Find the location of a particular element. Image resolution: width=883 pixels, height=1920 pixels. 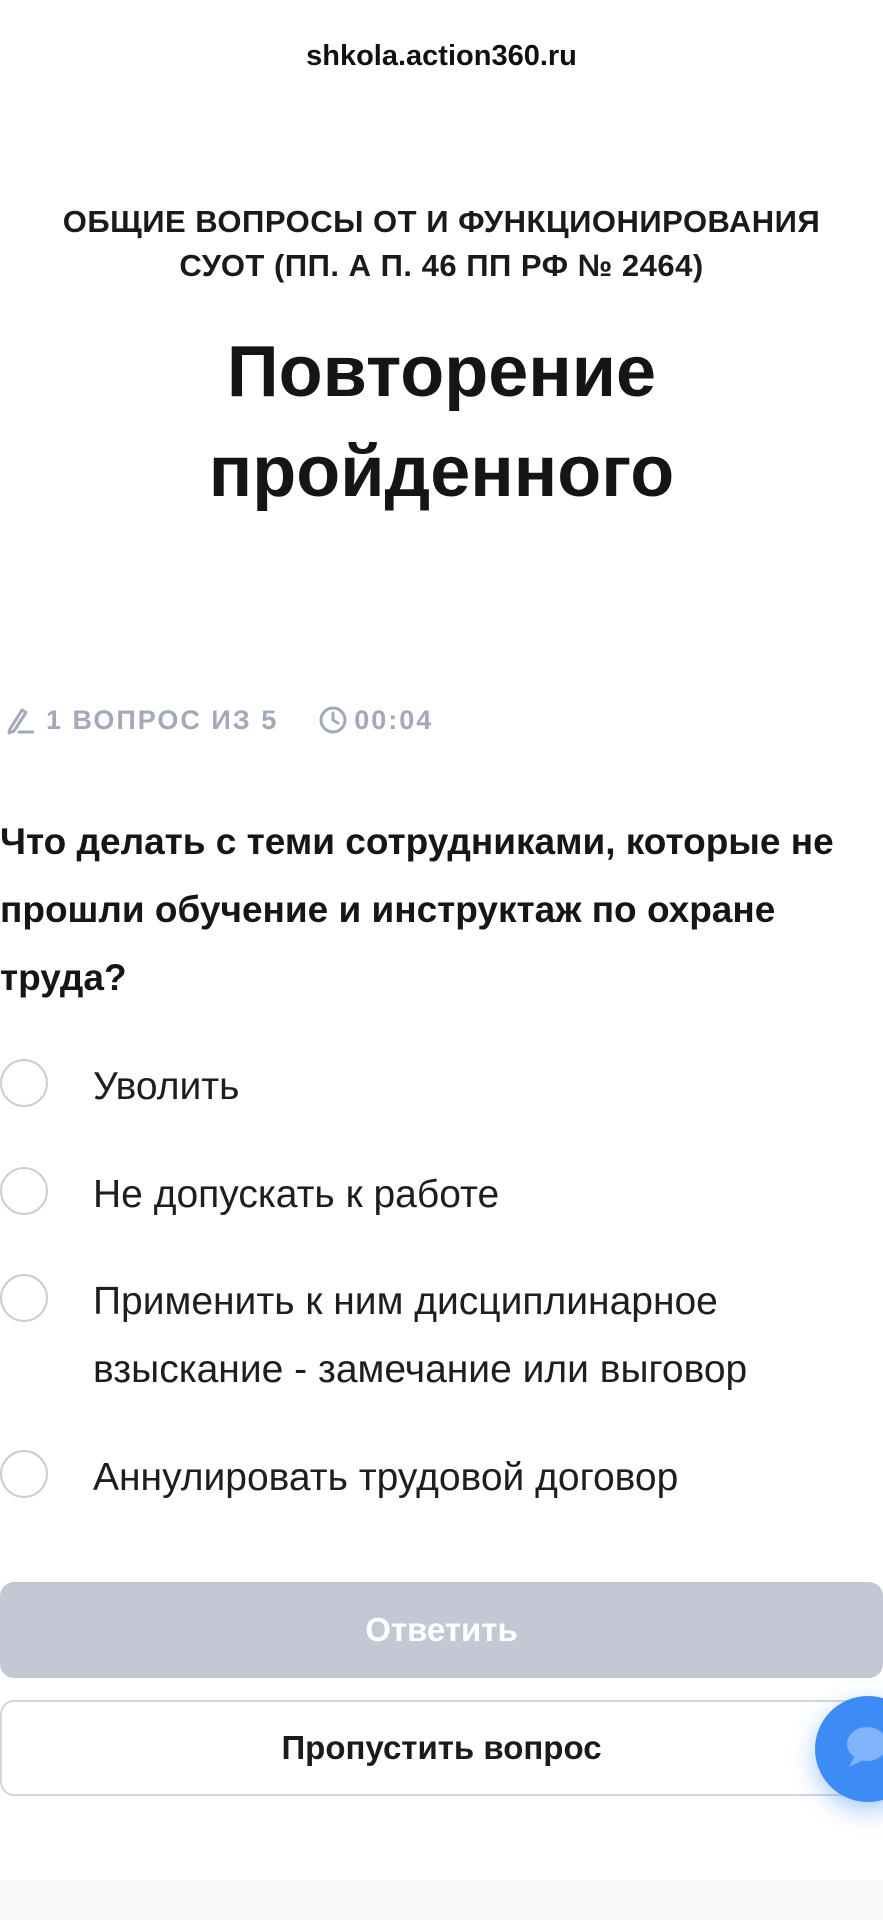

answer-option-label: Не допускать к работе is located at coordinates (483, 1195).